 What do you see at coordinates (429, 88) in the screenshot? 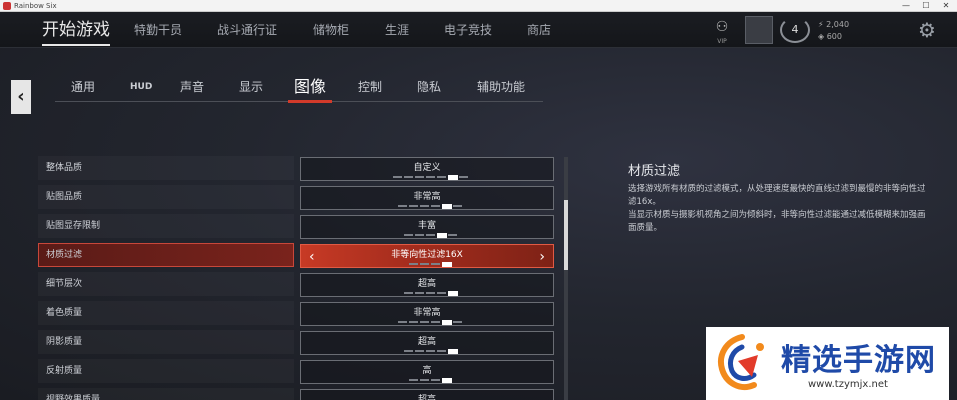
I see `tab-privacy: 隐私` at bounding box center [429, 88].